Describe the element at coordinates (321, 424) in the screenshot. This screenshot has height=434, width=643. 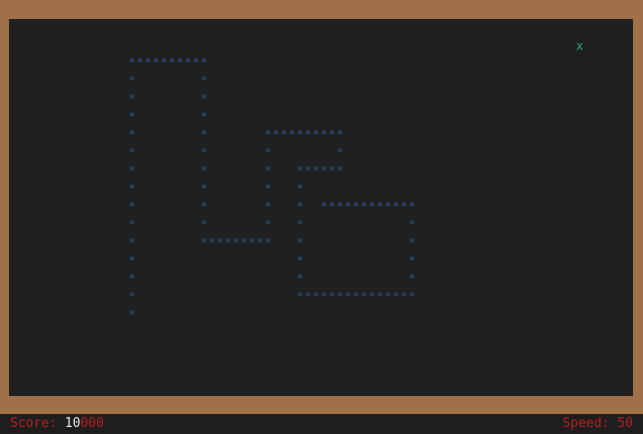
I see `status-bar: Score: 10000 Speed: 50` at that location.